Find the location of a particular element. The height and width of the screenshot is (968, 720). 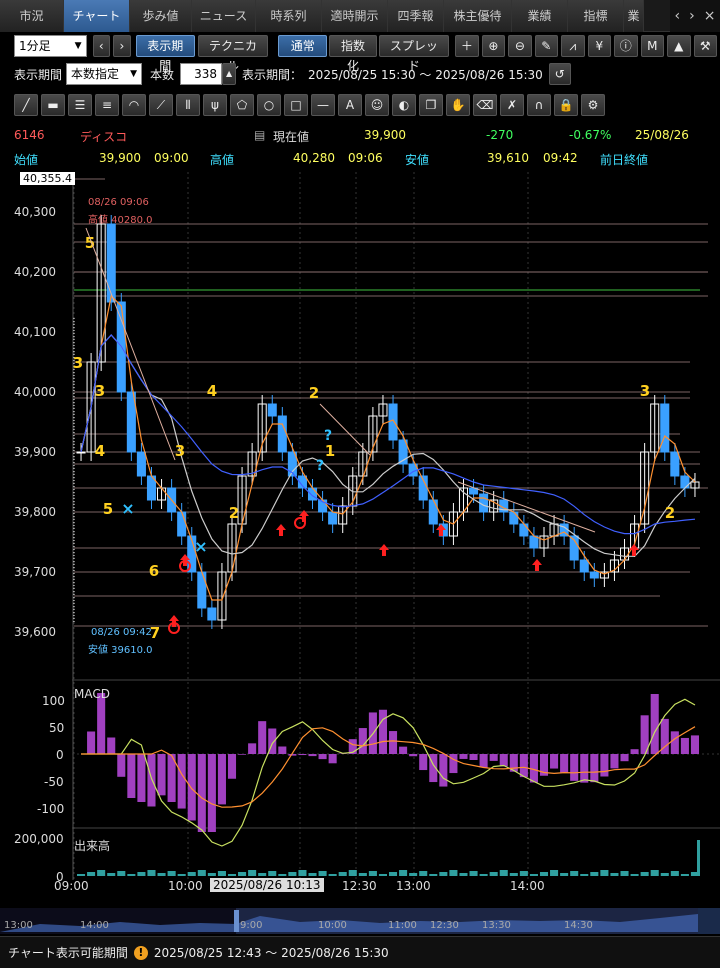

pitchfork-icon: ψ is located at coordinates (215, 105).